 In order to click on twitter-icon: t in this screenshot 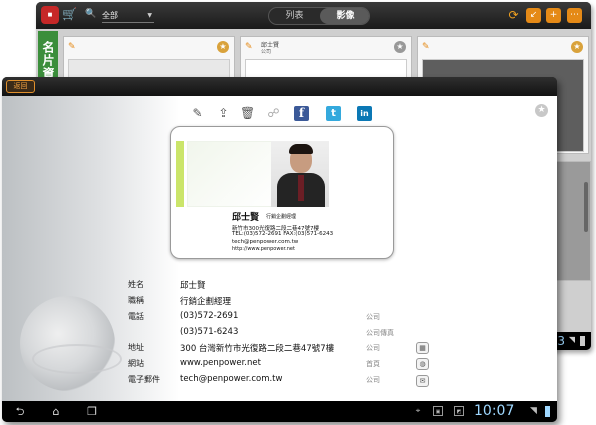, I will do `click(333, 113)`.